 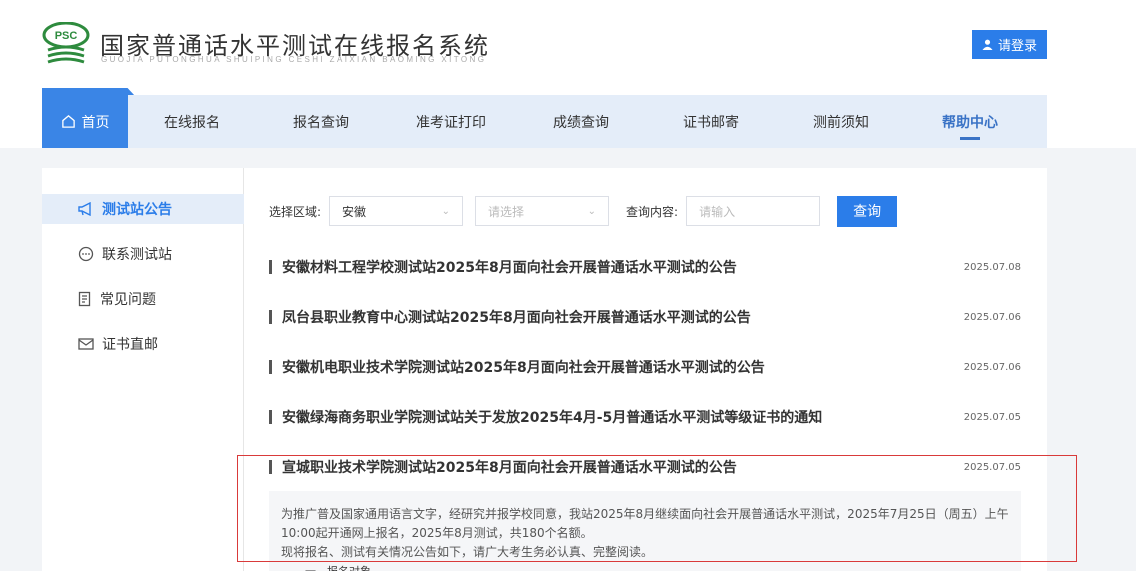 I want to click on notice-title: 凤台县职业教育中心测试站2025年8月面向社会开展普通话水平测试的公告, so click(x=516, y=318).